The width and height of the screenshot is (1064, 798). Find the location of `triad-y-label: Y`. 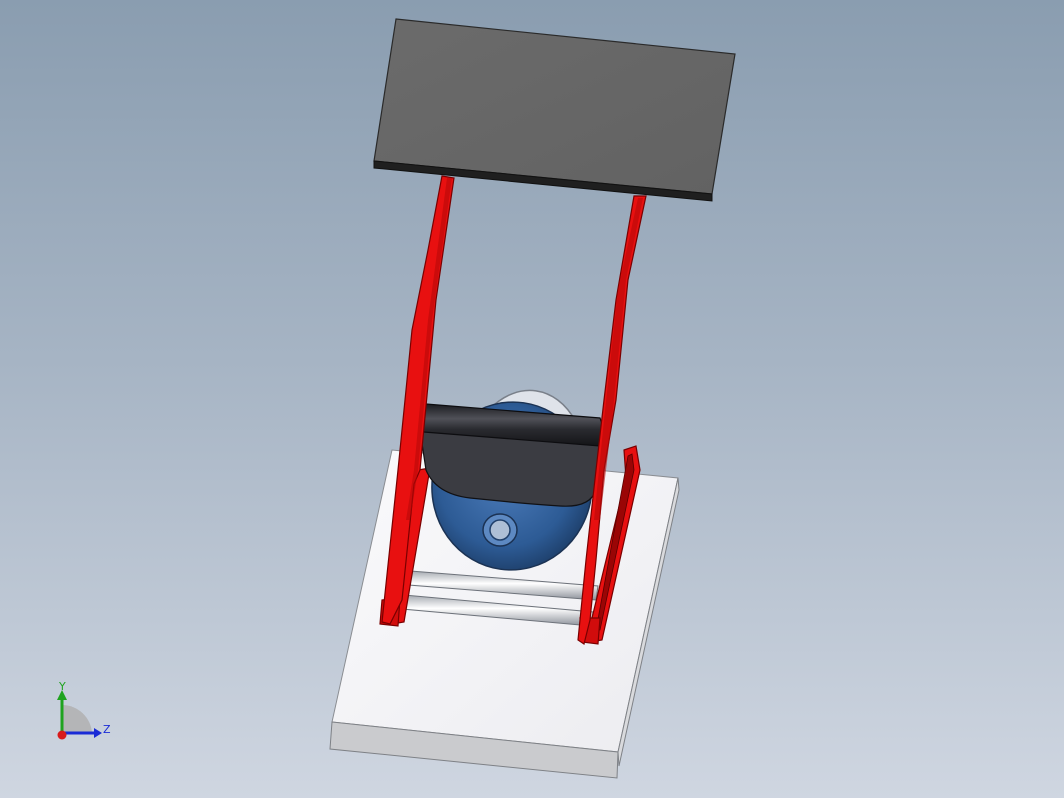

triad-y-label: Y is located at coordinates (62, 686).